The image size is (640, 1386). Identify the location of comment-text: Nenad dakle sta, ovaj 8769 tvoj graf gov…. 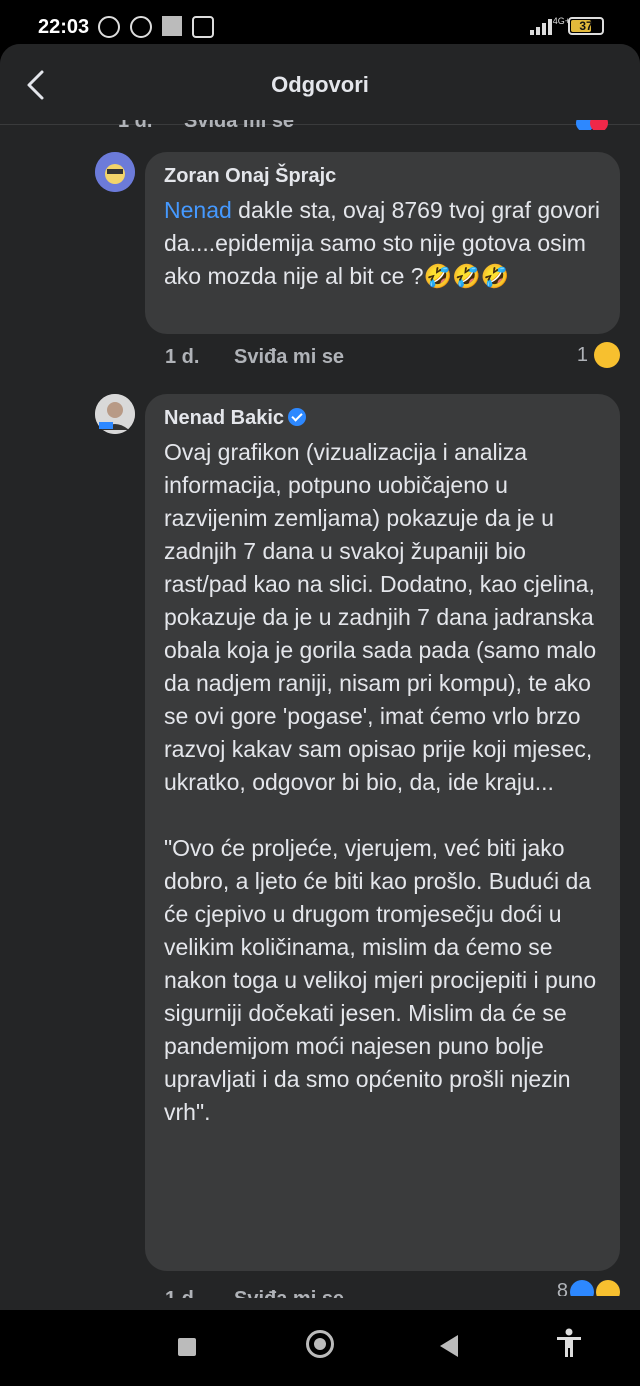
(385, 243).